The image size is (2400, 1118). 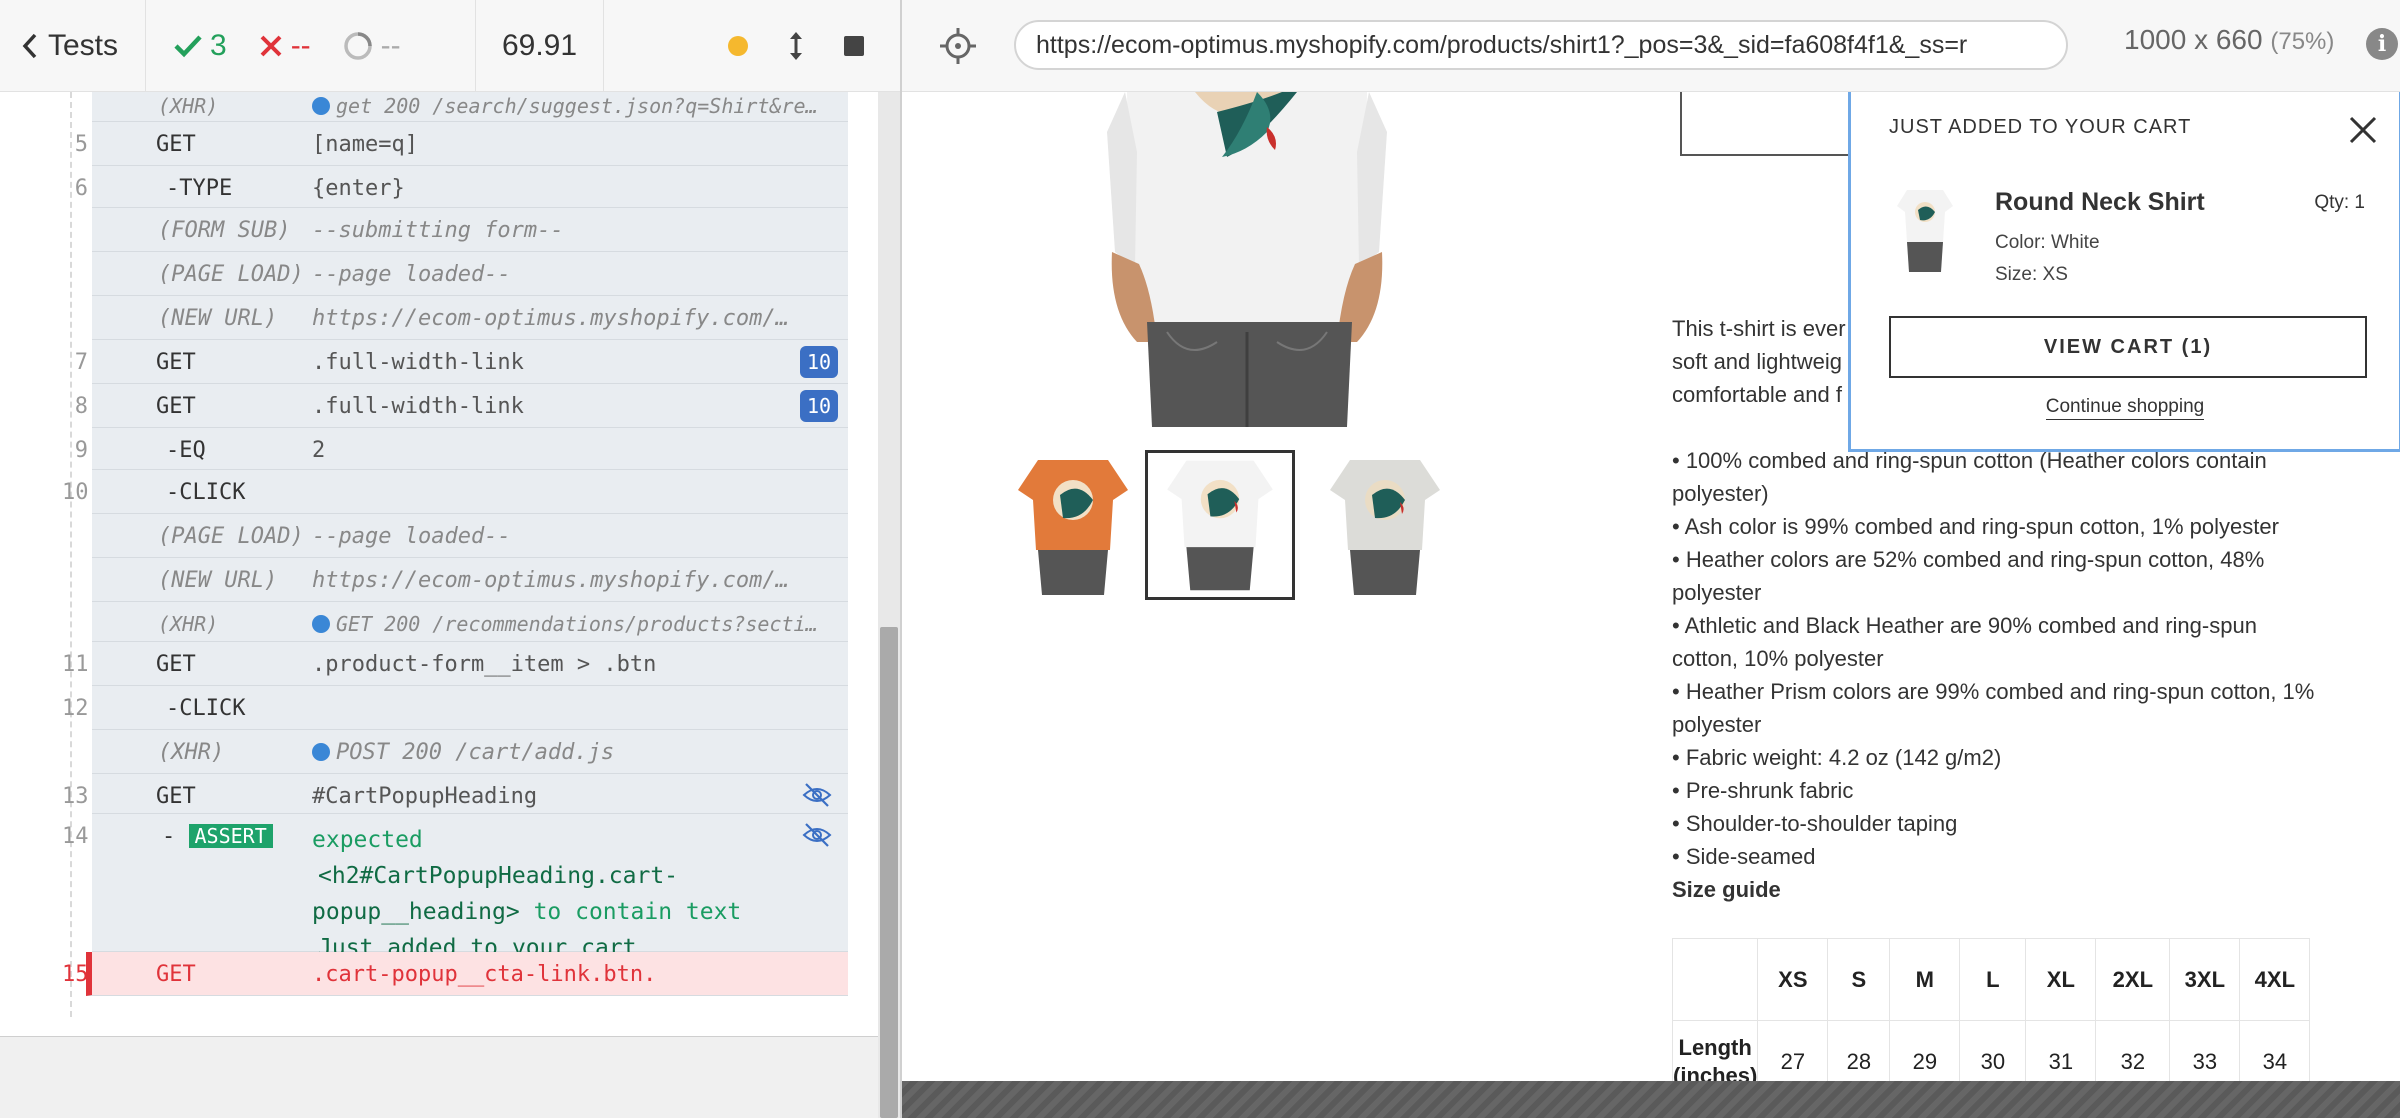 I want to click on runner-header: Tests 3 -- -- 69.91, so click(x=450, y=46).